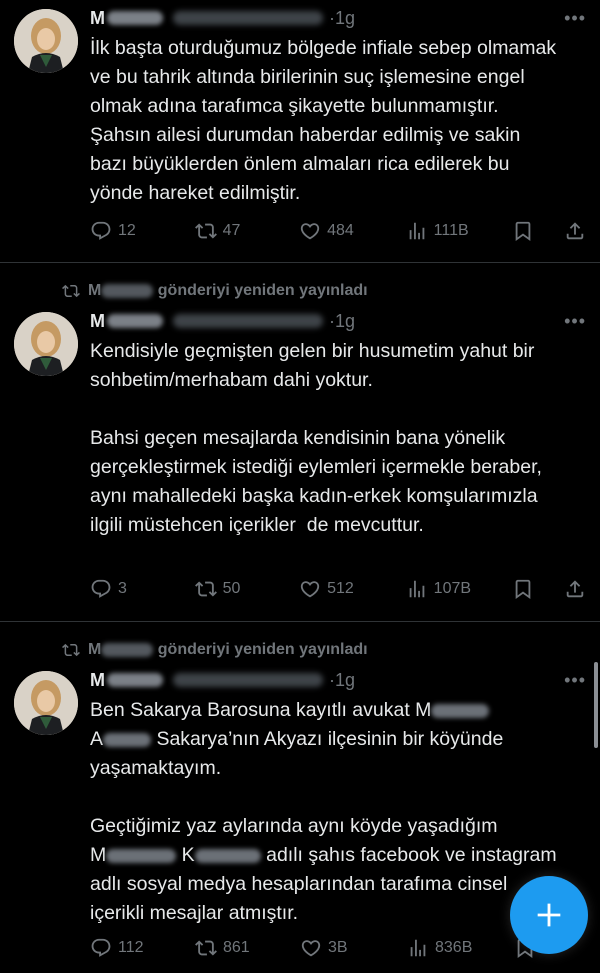 Image resolution: width=600 pixels, height=973 pixels. What do you see at coordinates (247, 231) in the screenshot?
I see `repost-button: 47` at bounding box center [247, 231].